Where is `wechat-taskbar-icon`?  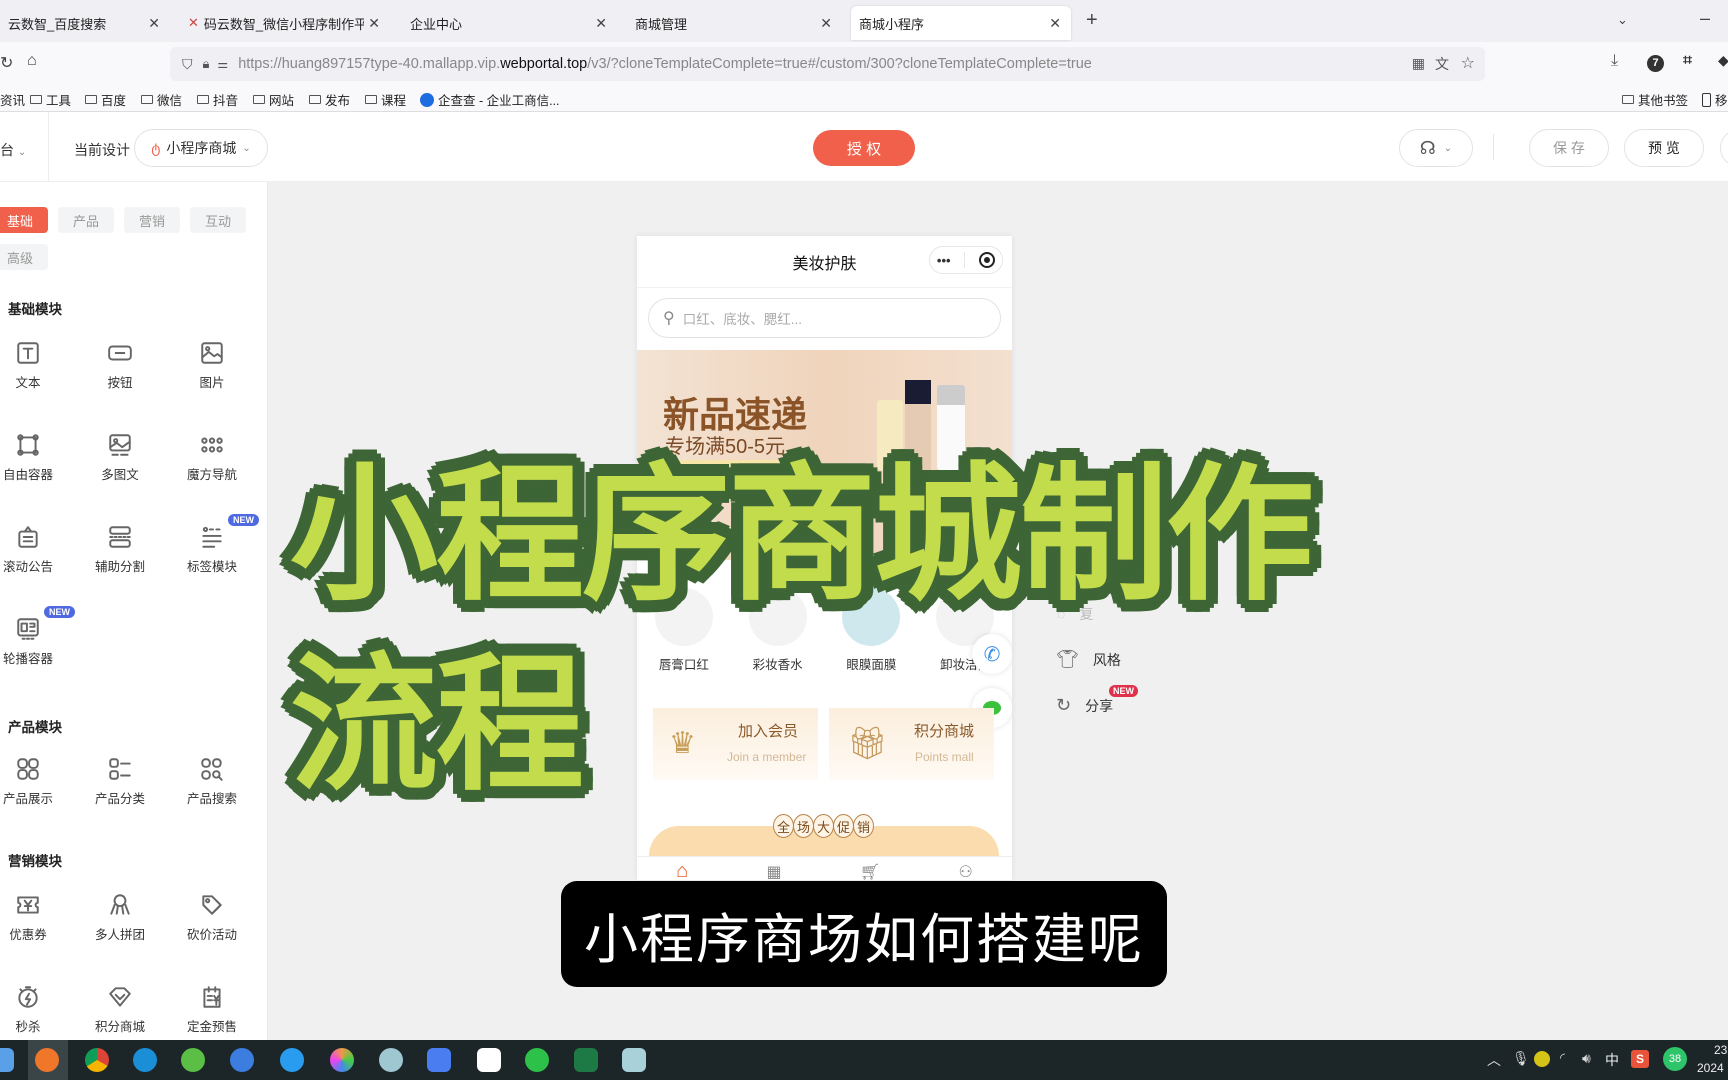 wechat-taskbar-icon is located at coordinates (537, 1060).